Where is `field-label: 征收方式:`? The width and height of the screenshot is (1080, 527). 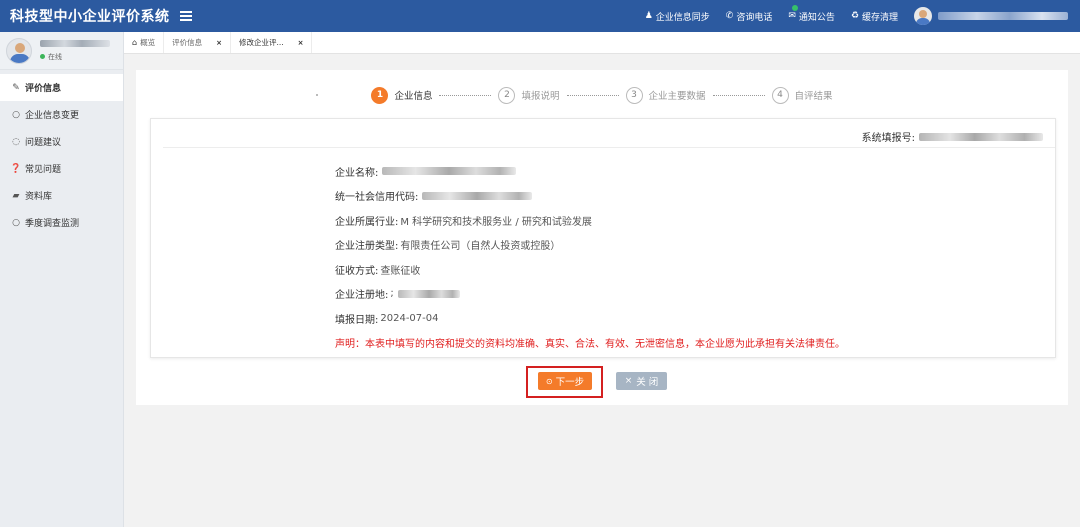 field-label: 征收方式: is located at coordinates (357, 271).